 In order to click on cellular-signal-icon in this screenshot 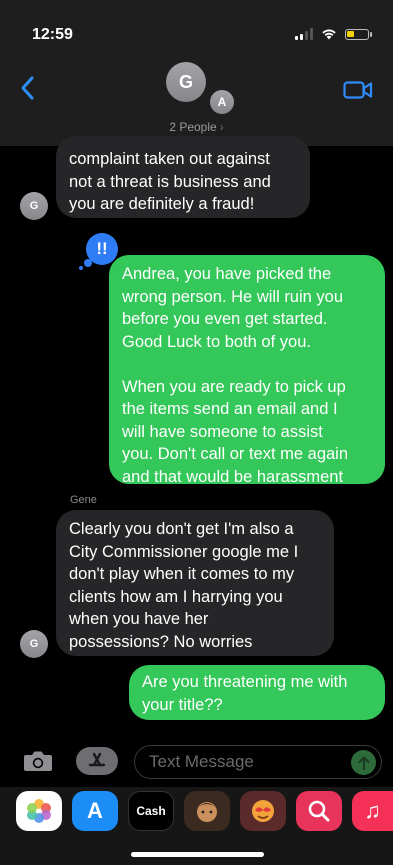, I will do `click(304, 34)`.